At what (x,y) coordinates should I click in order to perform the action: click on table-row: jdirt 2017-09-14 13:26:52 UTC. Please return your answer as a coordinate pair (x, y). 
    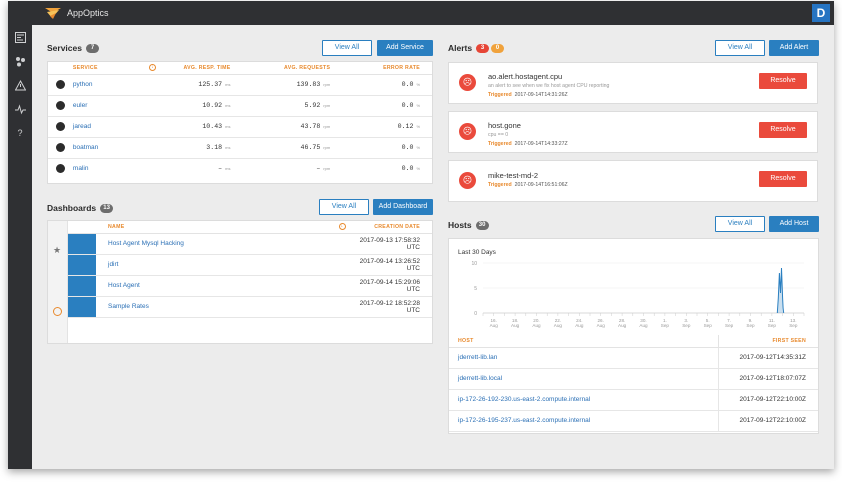
    Looking at the image, I should click on (250, 265).